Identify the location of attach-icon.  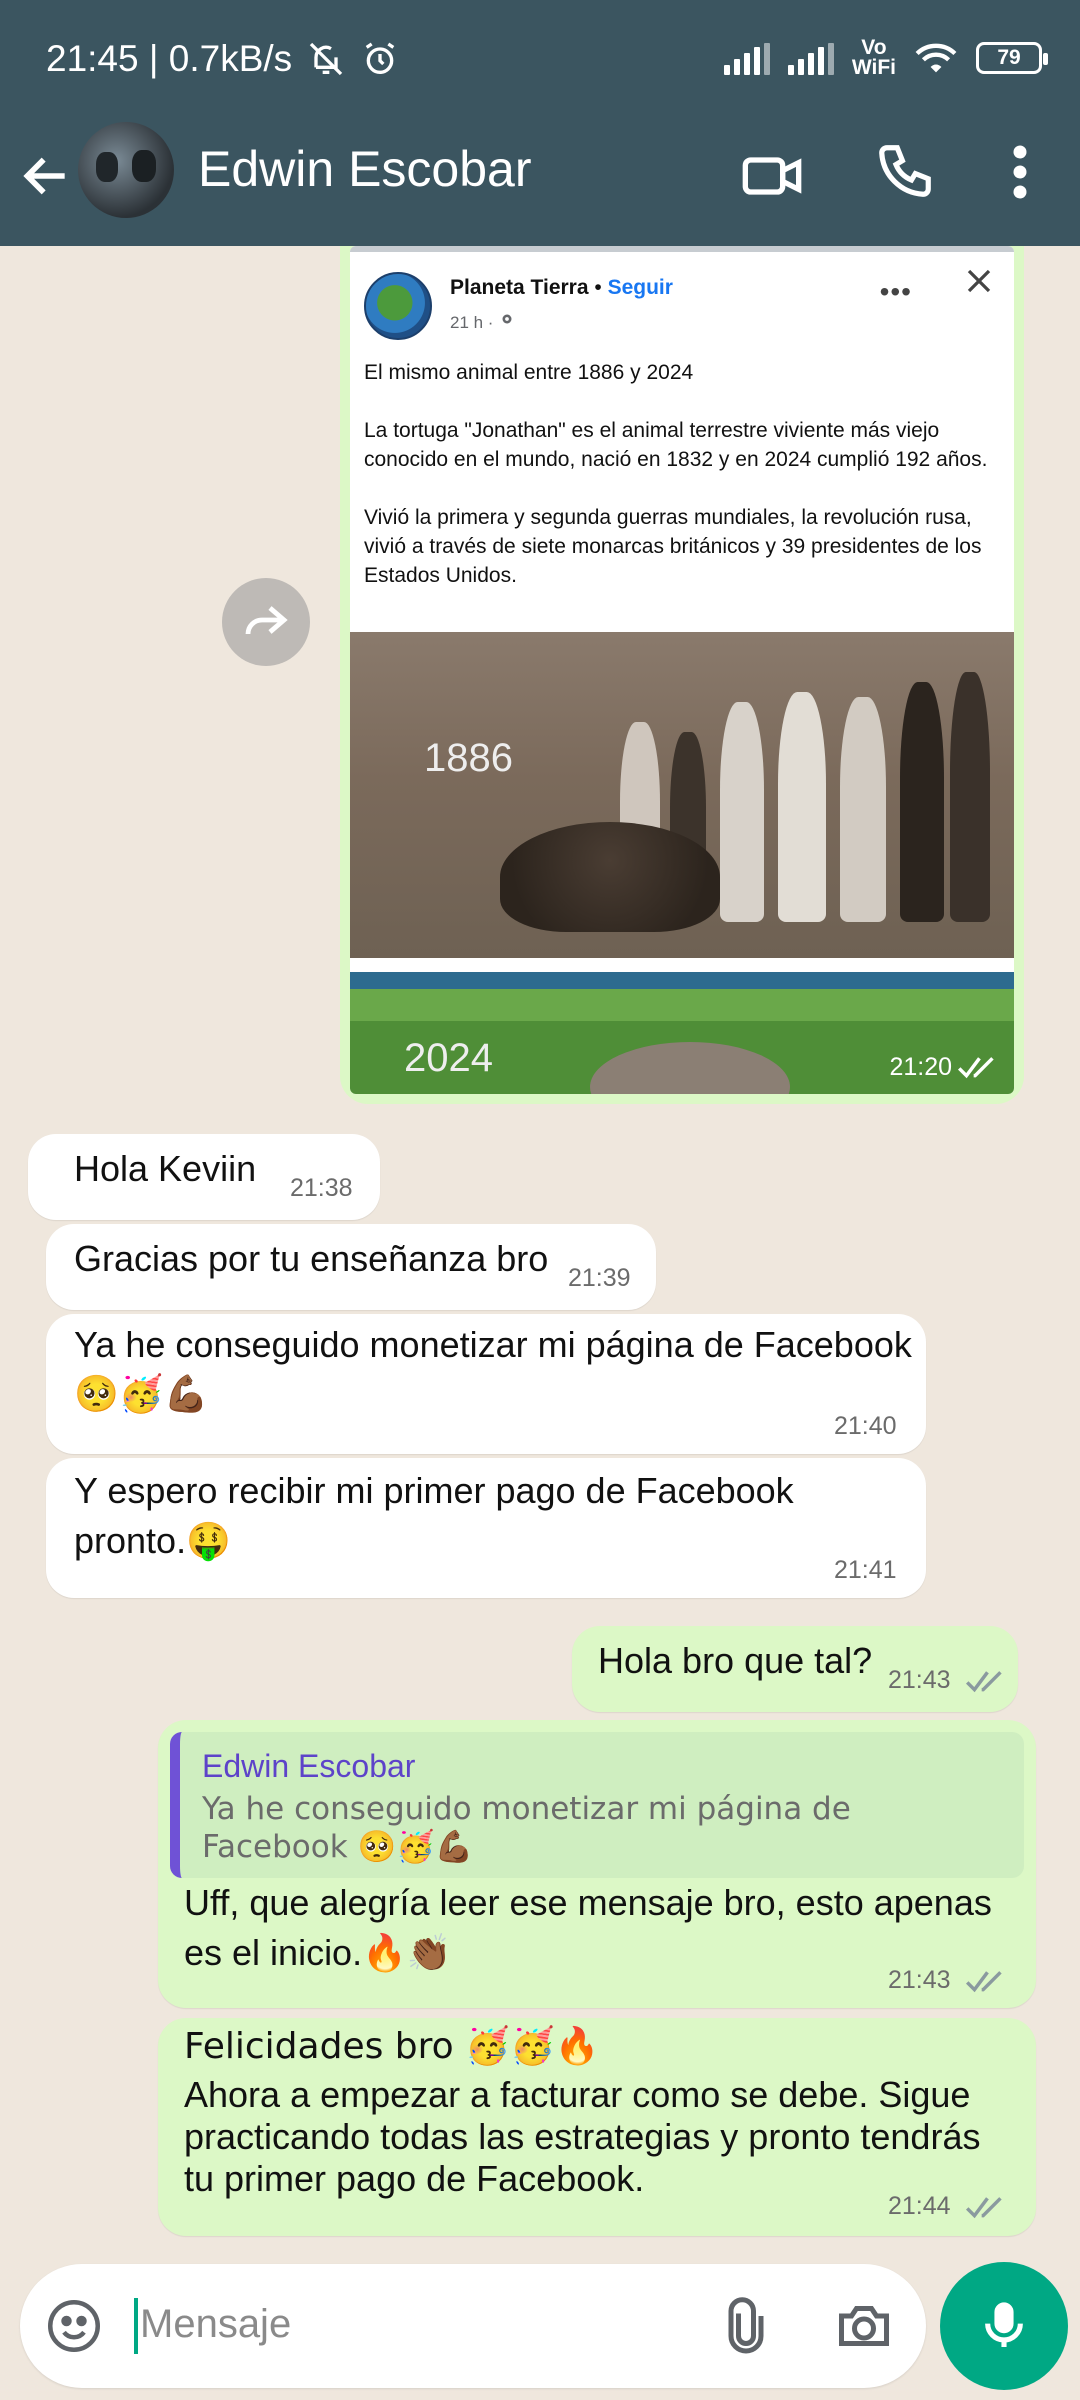
(746, 2326).